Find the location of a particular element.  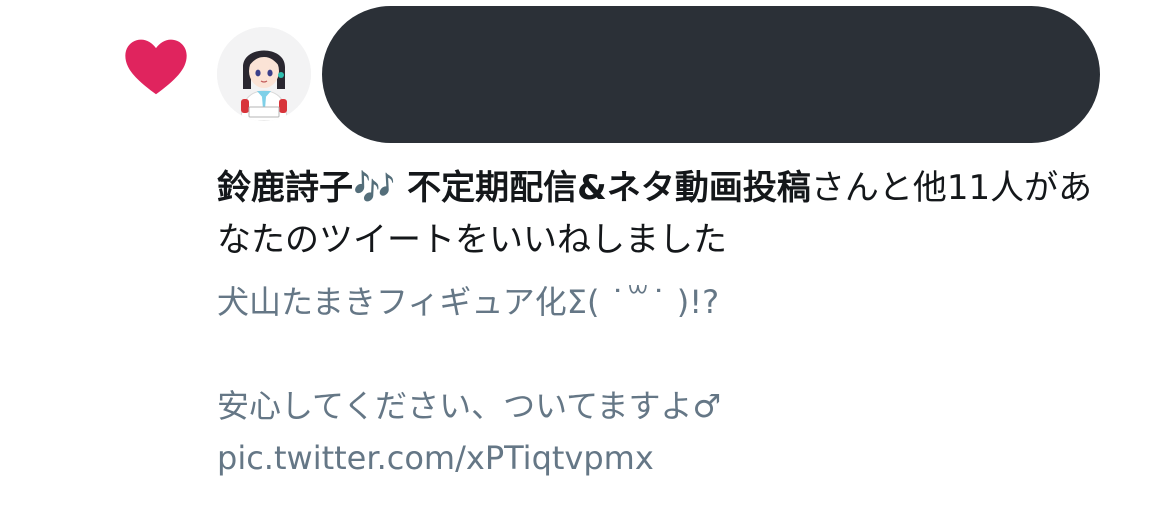

avatar-illustration is located at coordinates (264, 74).